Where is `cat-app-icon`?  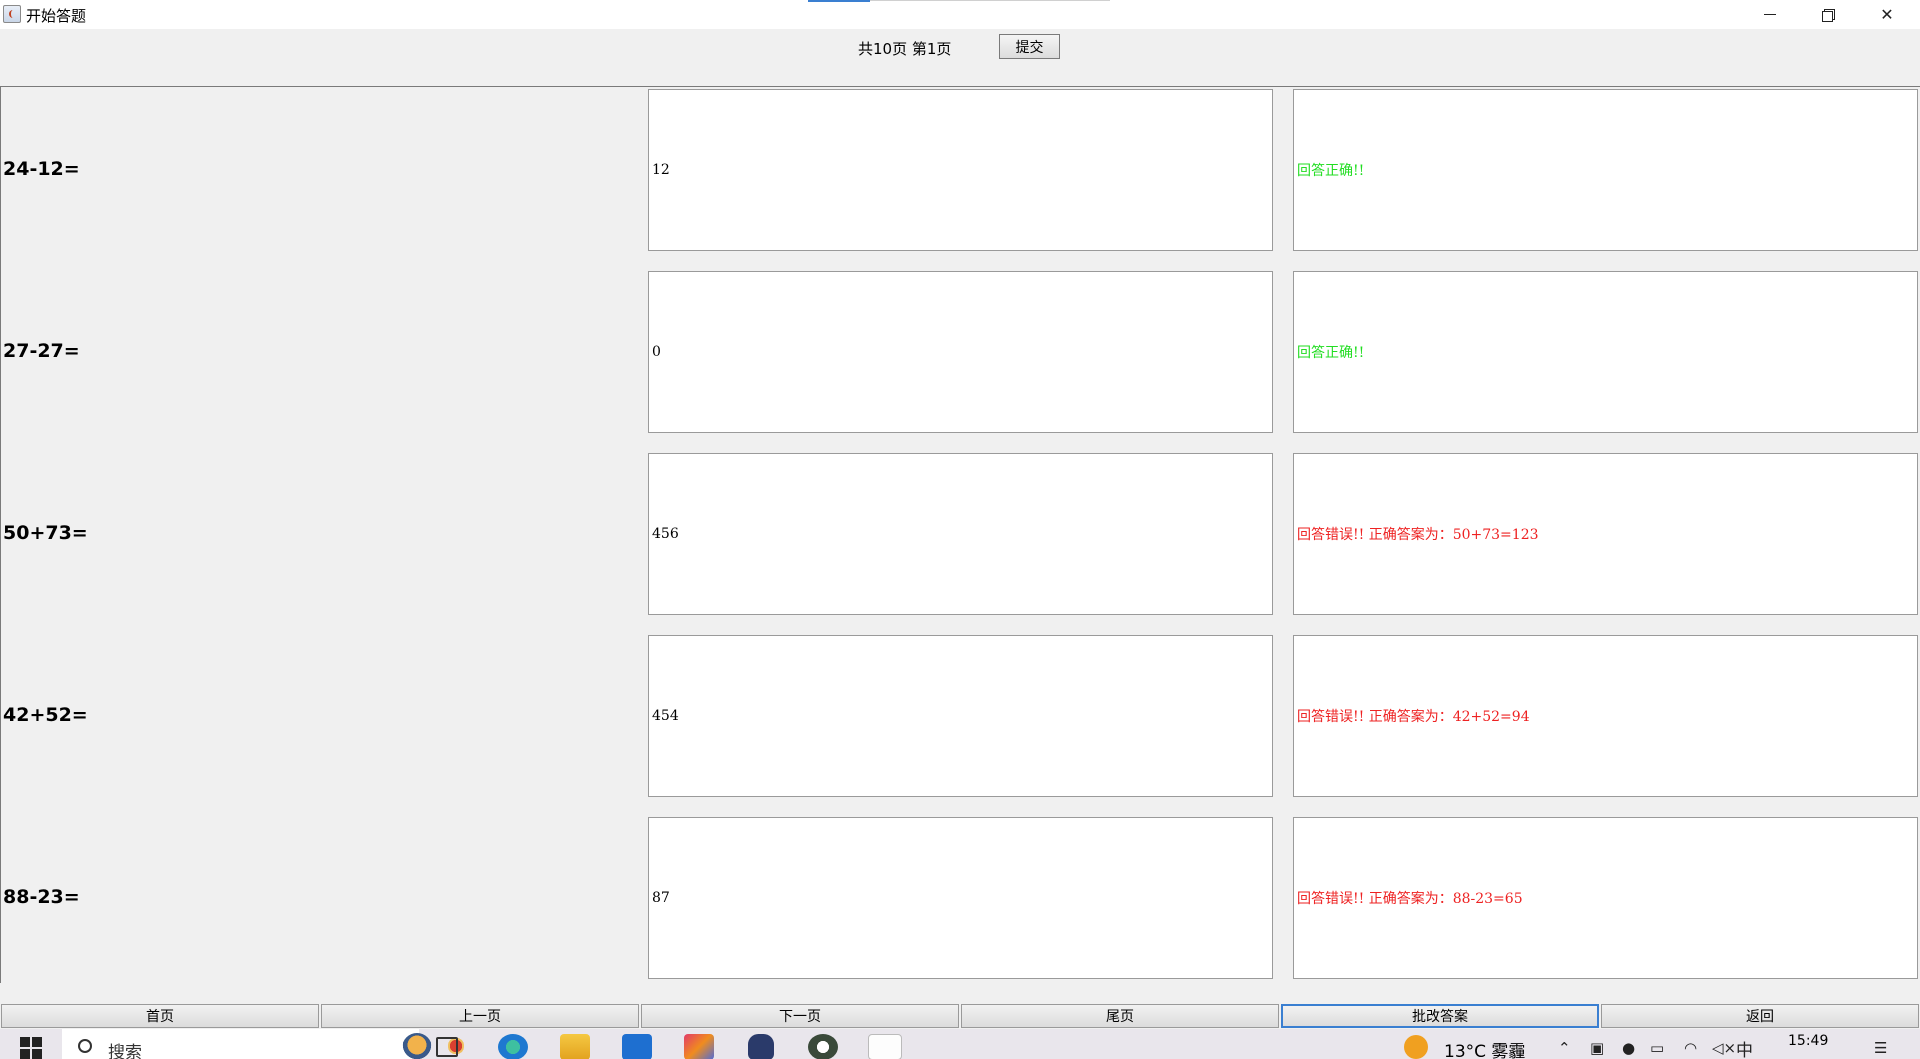
cat-app-icon is located at coordinates (761, 1046).